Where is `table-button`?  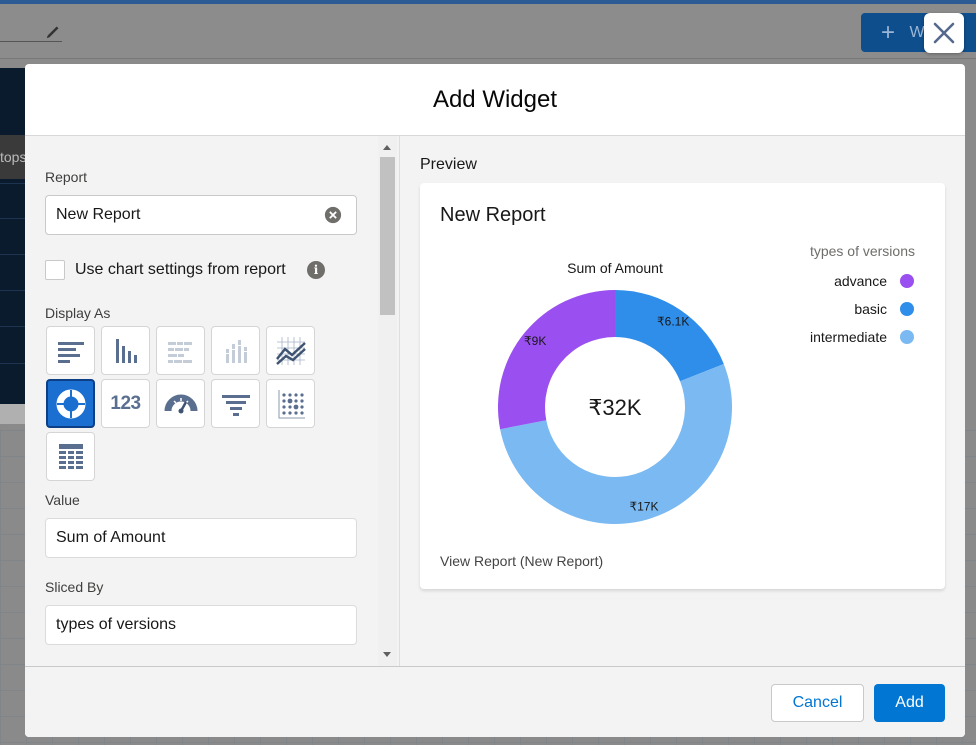
table-button is located at coordinates (70, 456).